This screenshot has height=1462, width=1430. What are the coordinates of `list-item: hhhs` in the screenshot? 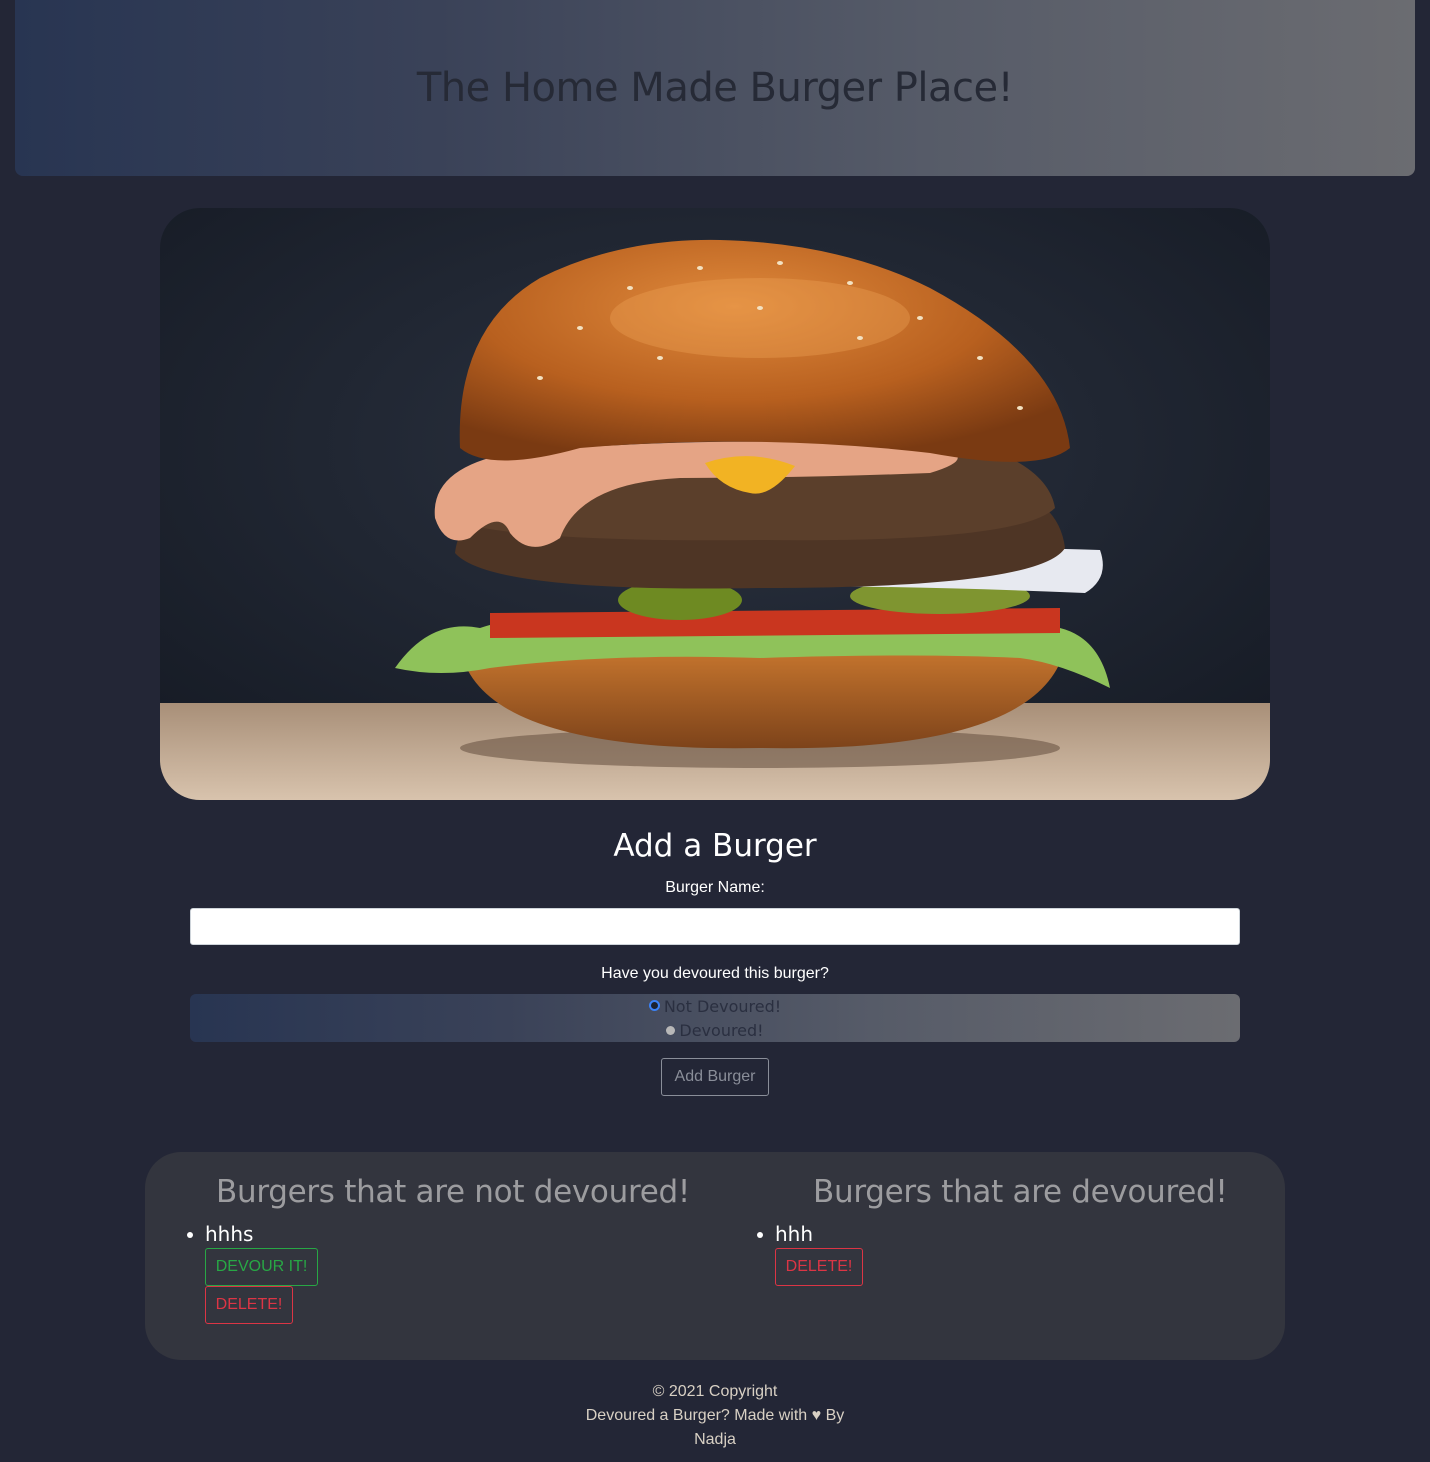 It's located at (220, 1234).